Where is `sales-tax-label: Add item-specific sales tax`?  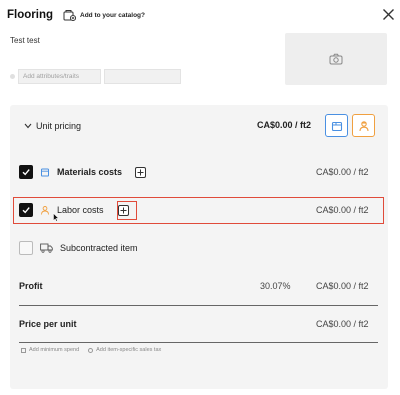 sales-tax-label: Add item-specific sales tax is located at coordinates (129, 350).